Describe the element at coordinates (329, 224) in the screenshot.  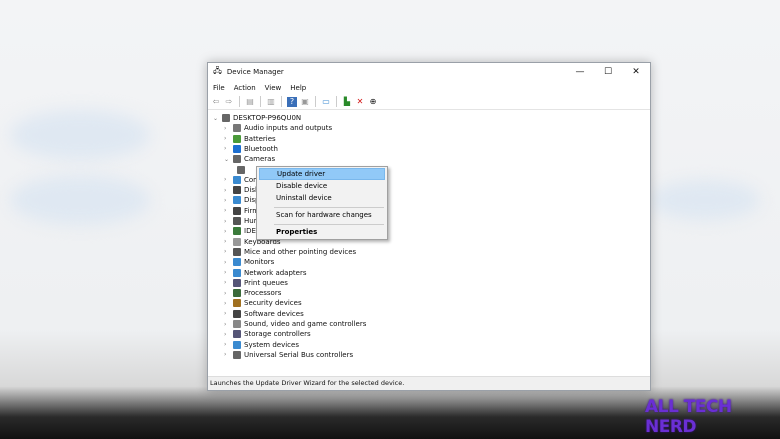
I see `menu-separator` at that location.